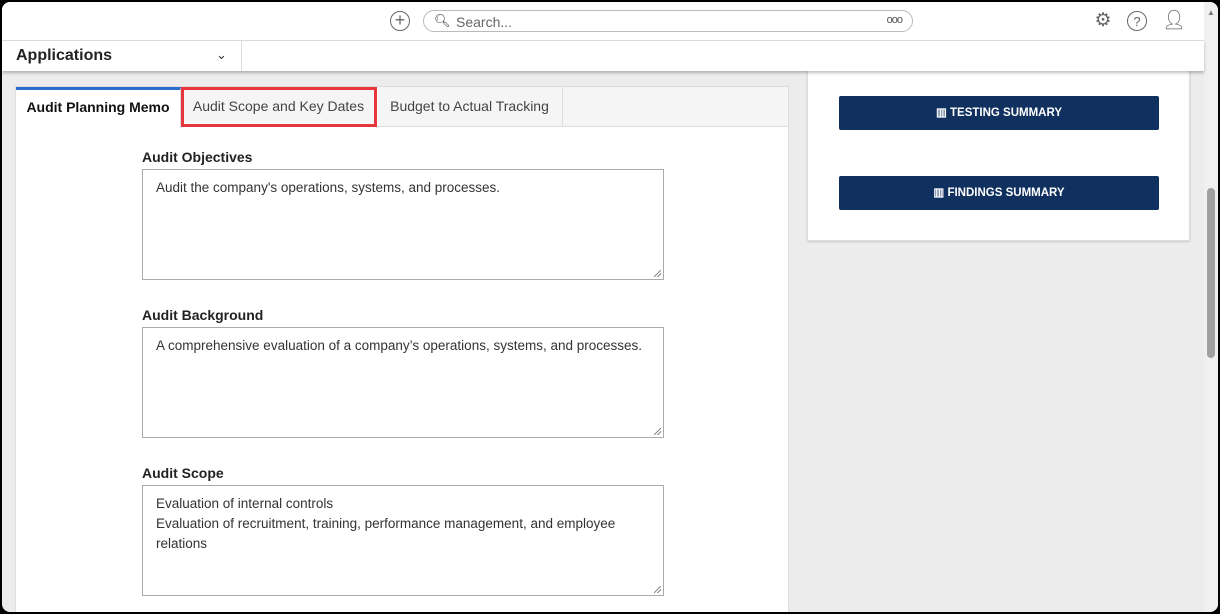 This screenshot has width=1220, height=614. Describe the element at coordinates (1137, 21) in the screenshot. I see `help-icon: ?` at that location.